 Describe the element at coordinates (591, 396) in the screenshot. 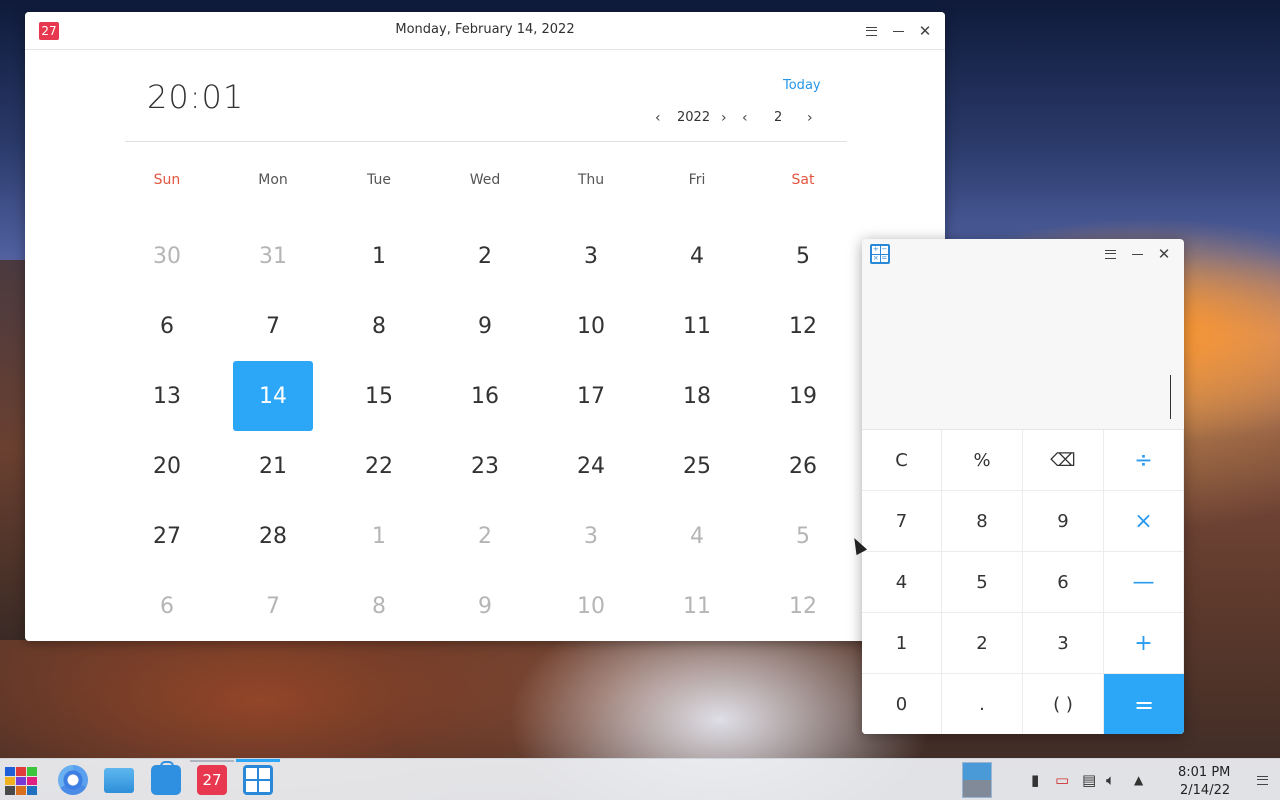

I see `day-cell: 17` at that location.